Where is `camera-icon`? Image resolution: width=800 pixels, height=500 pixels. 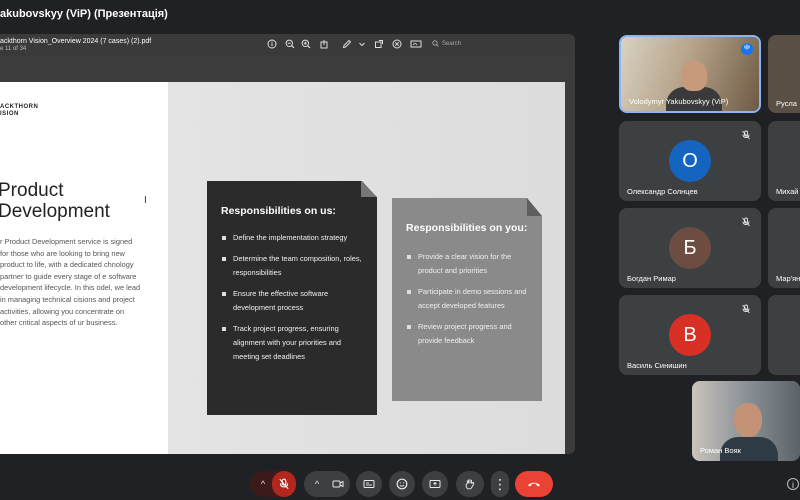 camera-icon is located at coordinates (338, 484).